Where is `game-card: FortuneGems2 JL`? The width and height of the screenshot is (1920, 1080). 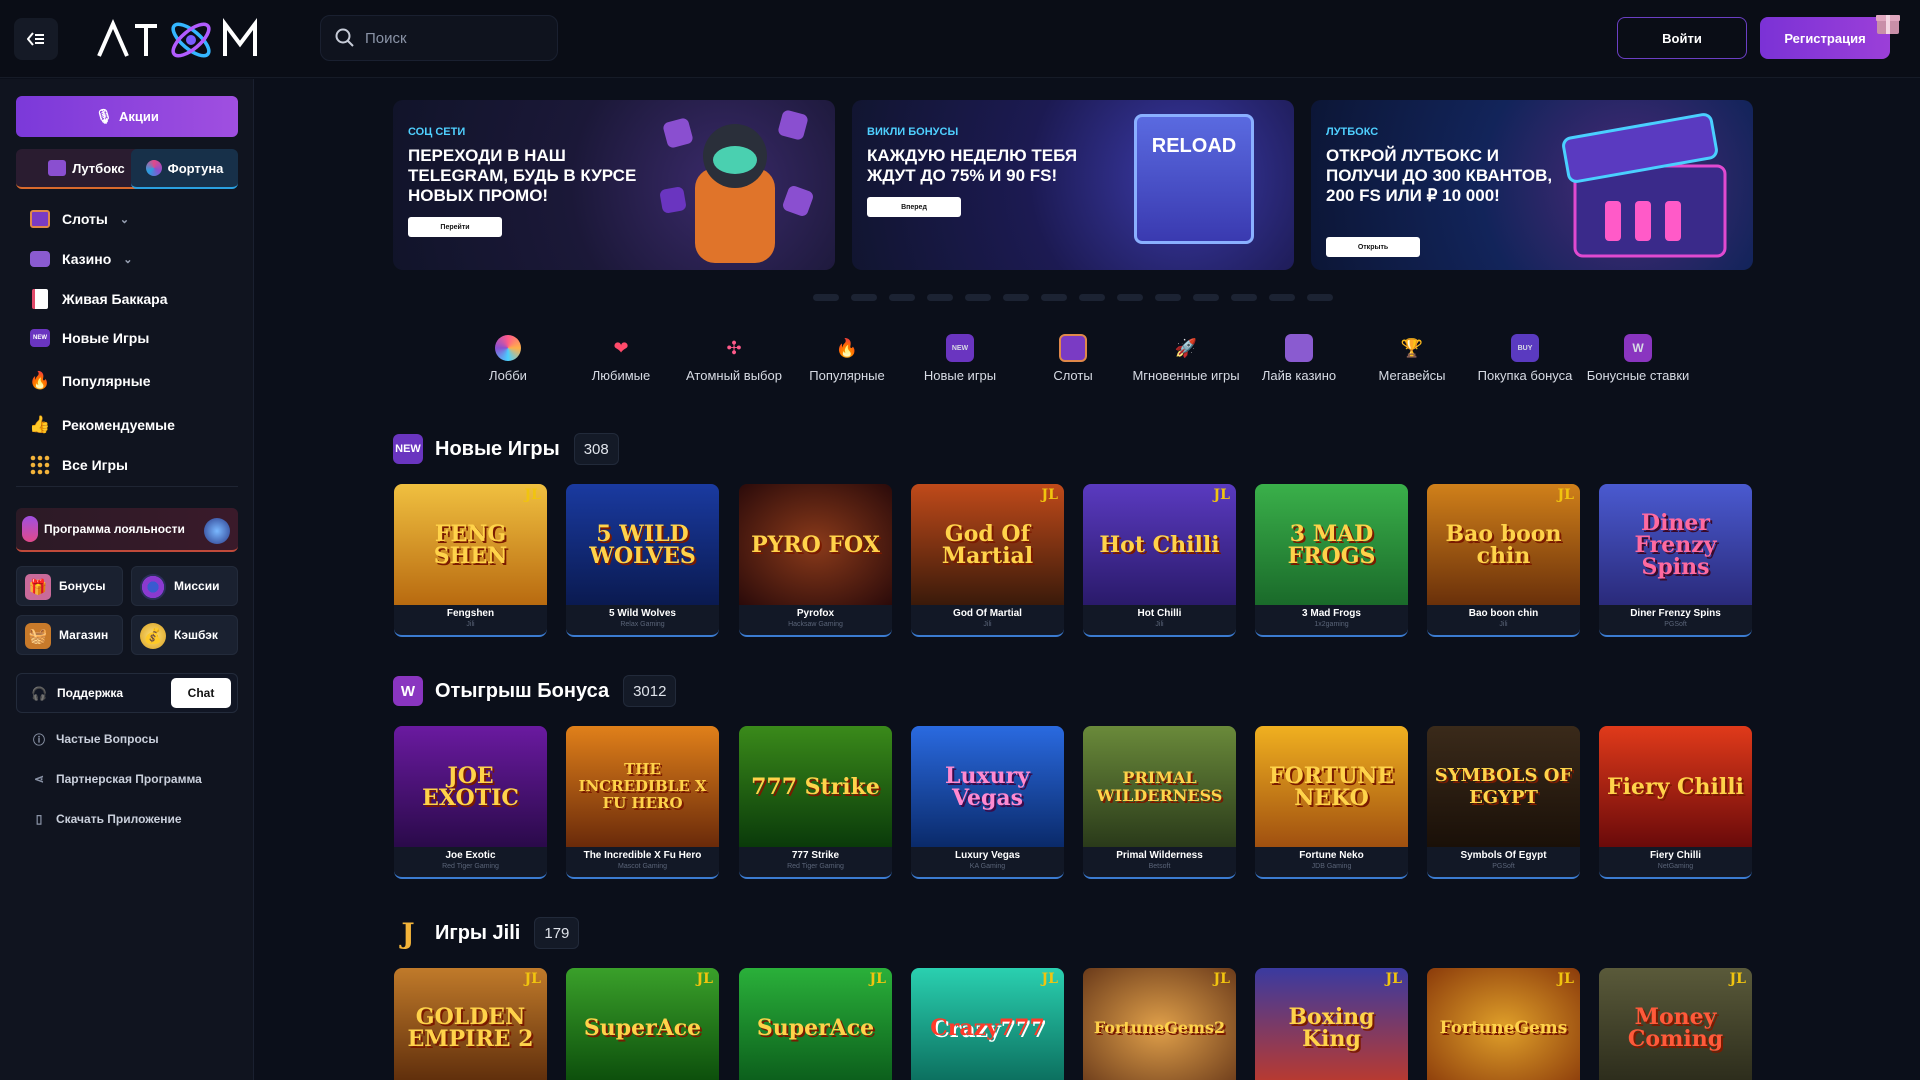 game-card: FortuneGems2 JL is located at coordinates (1159, 1024).